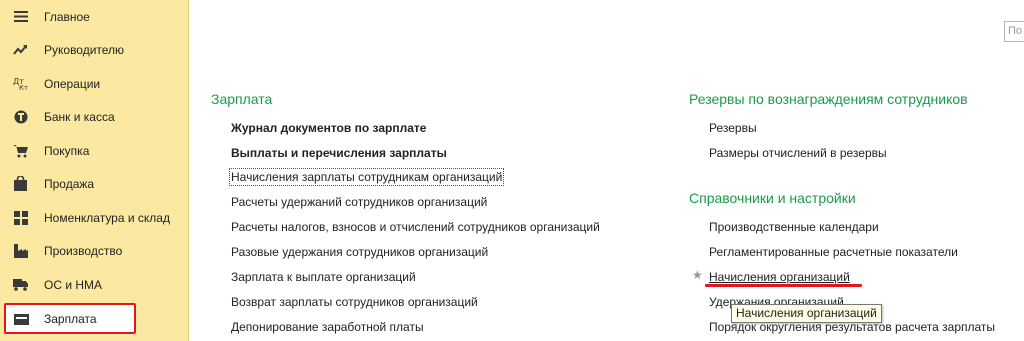 The width and height of the screenshot is (1024, 341). What do you see at coordinates (806, 313) in the screenshot?
I see `tooltip: Начисления организаций` at bounding box center [806, 313].